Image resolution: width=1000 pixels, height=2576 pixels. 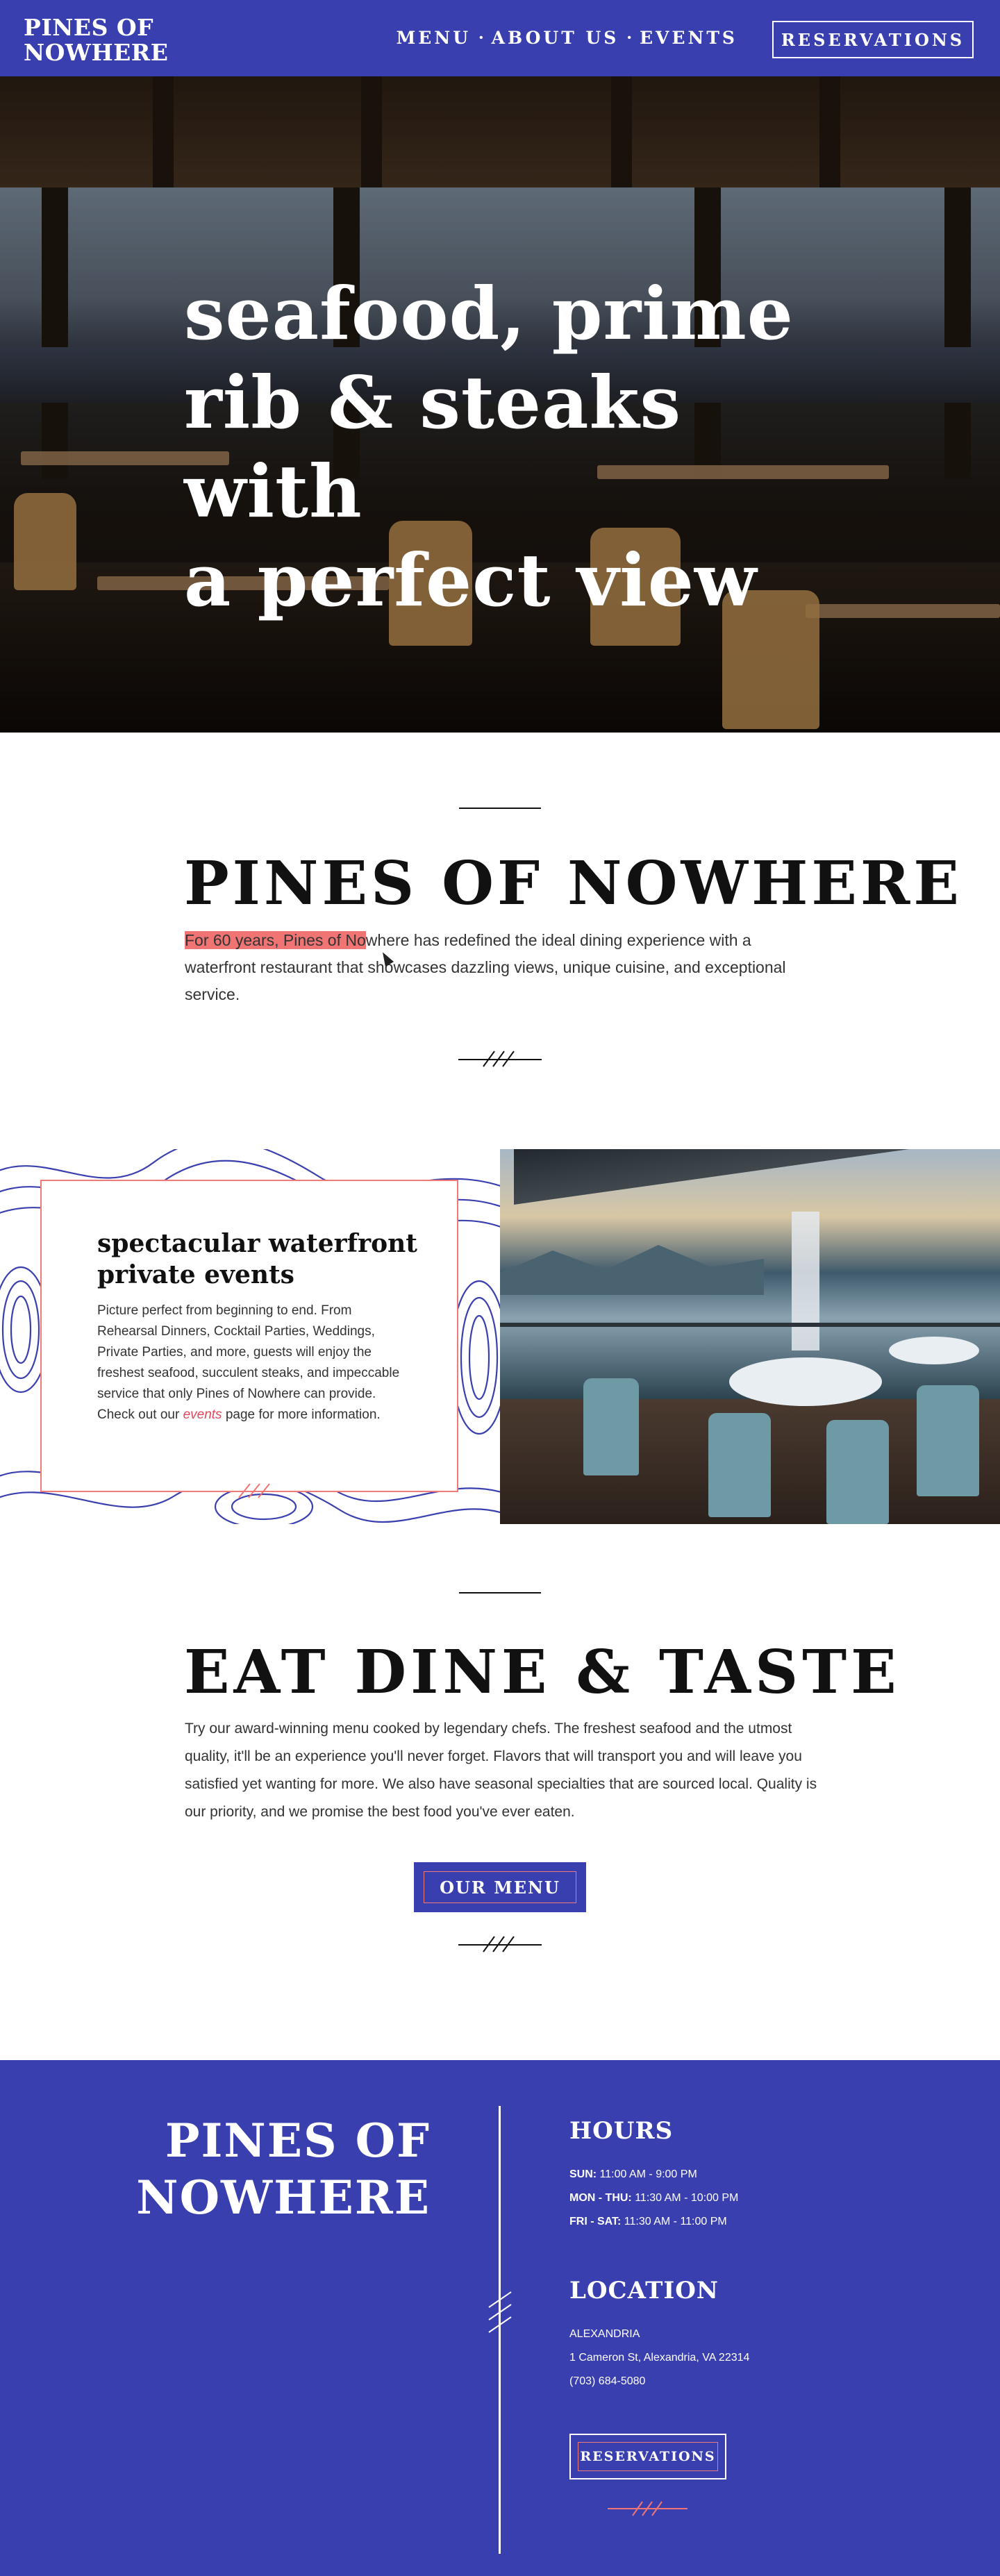 What do you see at coordinates (489, 313) in the screenshot?
I see `hero-headline-line: seafood, prime` at bounding box center [489, 313].